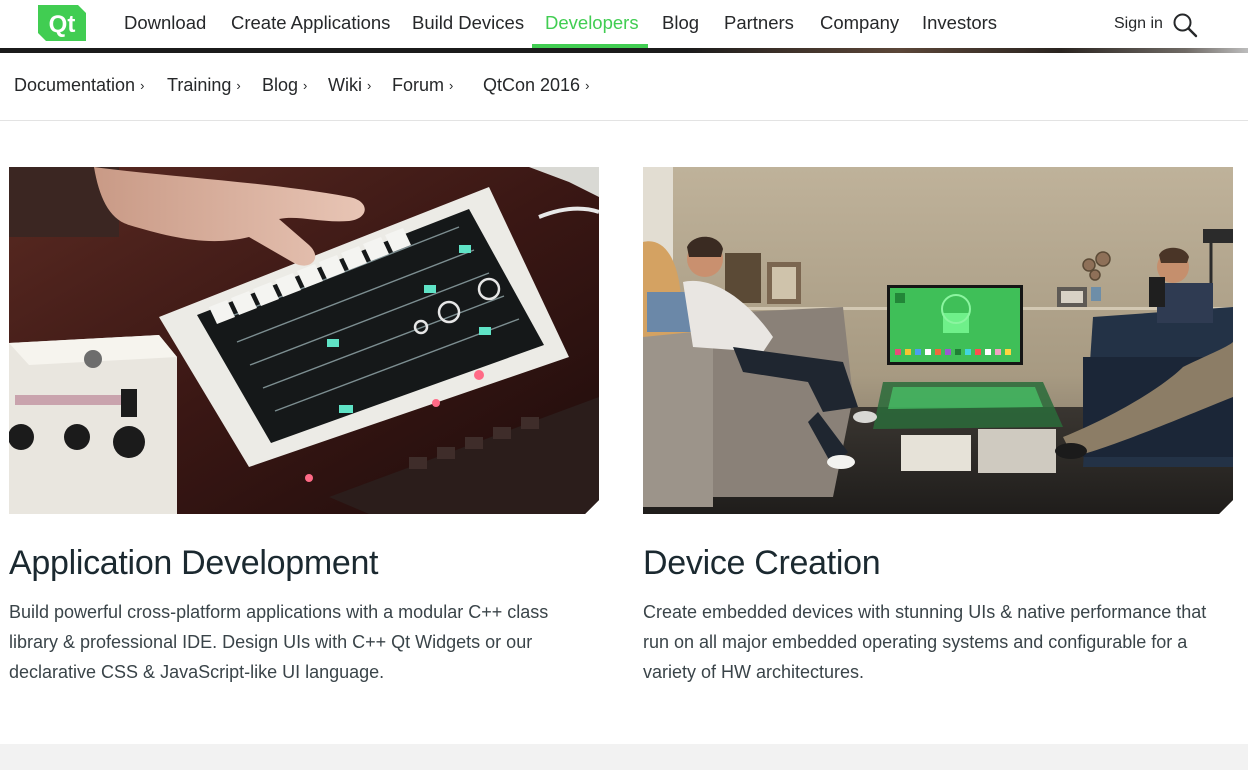  What do you see at coordinates (1138, 24) in the screenshot?
I see `sign-in-link: Sign in` at bounding box center [1138, 24].